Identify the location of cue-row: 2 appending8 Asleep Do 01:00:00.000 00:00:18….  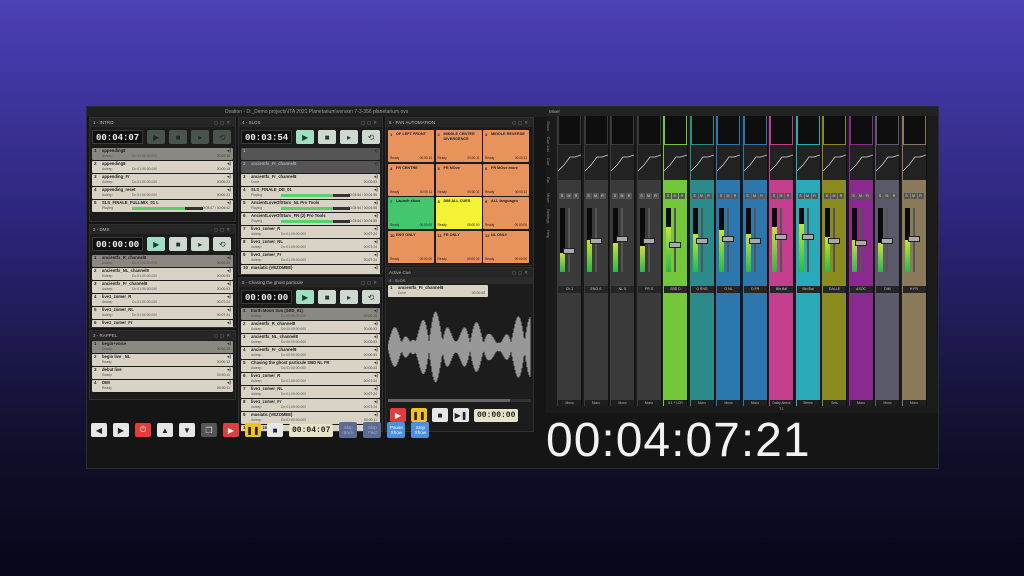
(162, 167).